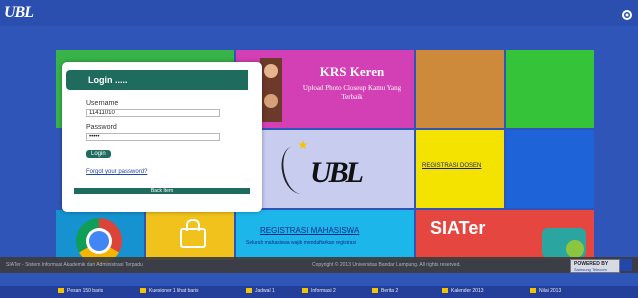  What do you see at coordinates (458, 228) in the screenshot?
I see `siater-title: SIATer` at bounding box center [458, 228].